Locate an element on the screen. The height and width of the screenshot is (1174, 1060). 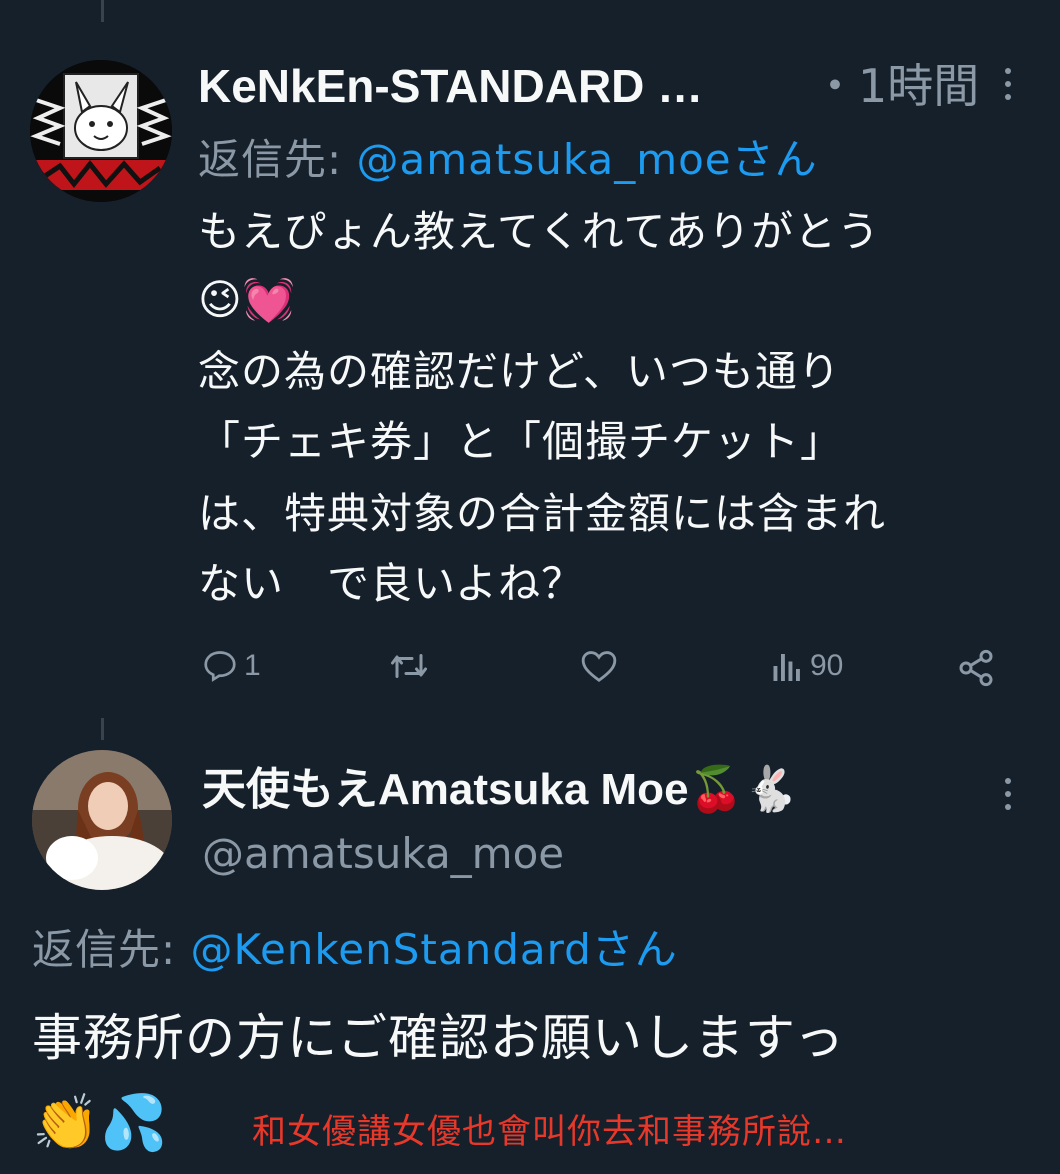
tweet-body-line: は、特典対象の合計金額には含まれ is located at coordinates (542, 513).